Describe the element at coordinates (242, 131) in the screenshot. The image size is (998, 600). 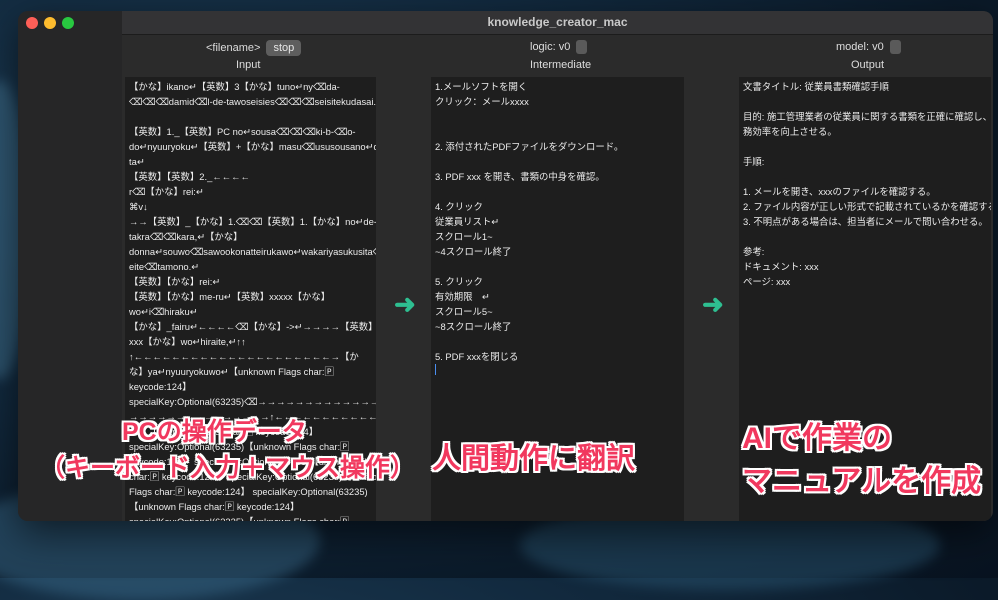
I see `input-line: 【英数】1._【英数】PC no↵sousa⌫⌫⌫ki-b-⌫o-` at that location.